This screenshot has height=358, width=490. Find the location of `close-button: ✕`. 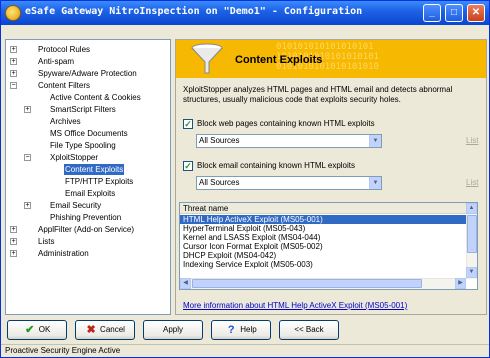

close-button: ✕ is located at coordinates (476, 13).